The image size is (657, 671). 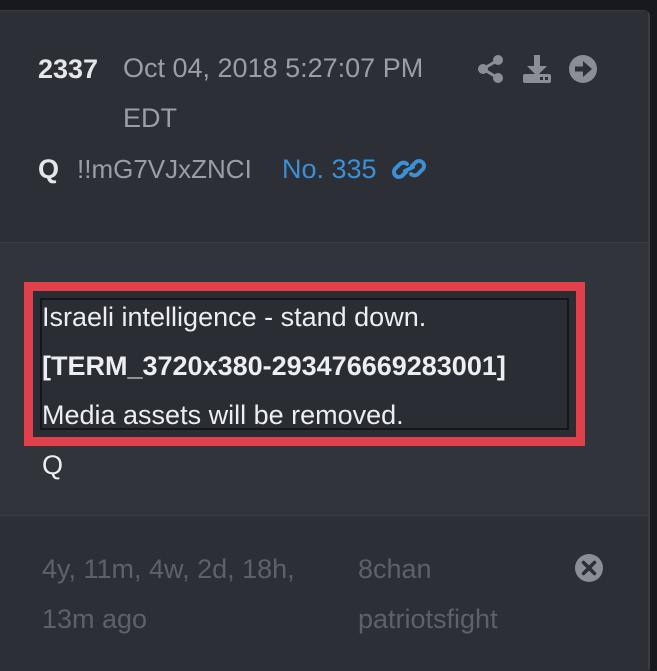 What do you see at coordinates (234, 317) in the screenshot?
I see `message-line-1: Israeli intelligence - stand down.` at bounding box center [234, 317].